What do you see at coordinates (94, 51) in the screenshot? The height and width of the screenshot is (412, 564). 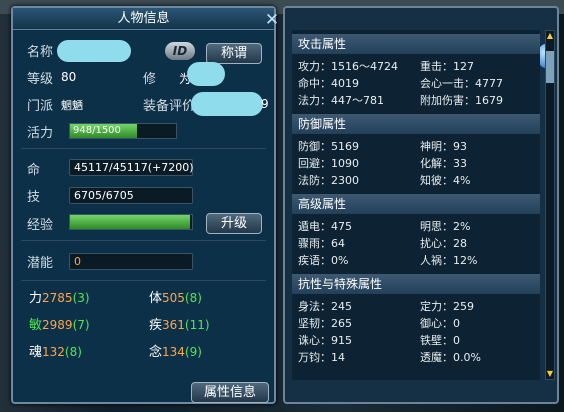 I see `name-redaction` at bounding box center [94, 51].